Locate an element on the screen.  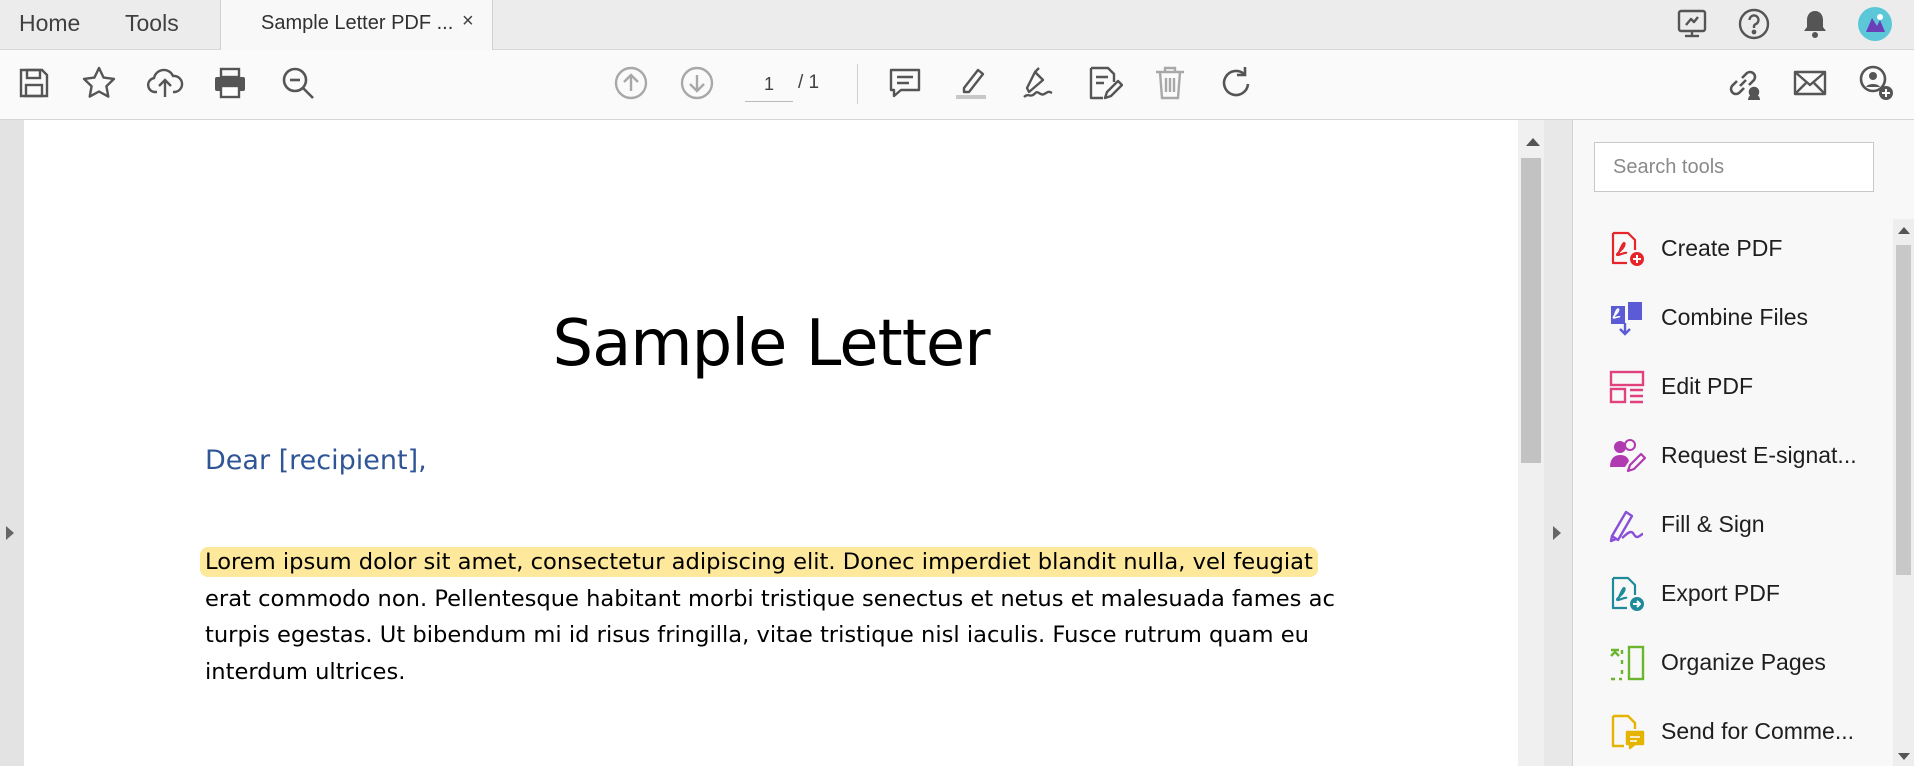
organize-pages-icon is located at coordinates (1627, 663).